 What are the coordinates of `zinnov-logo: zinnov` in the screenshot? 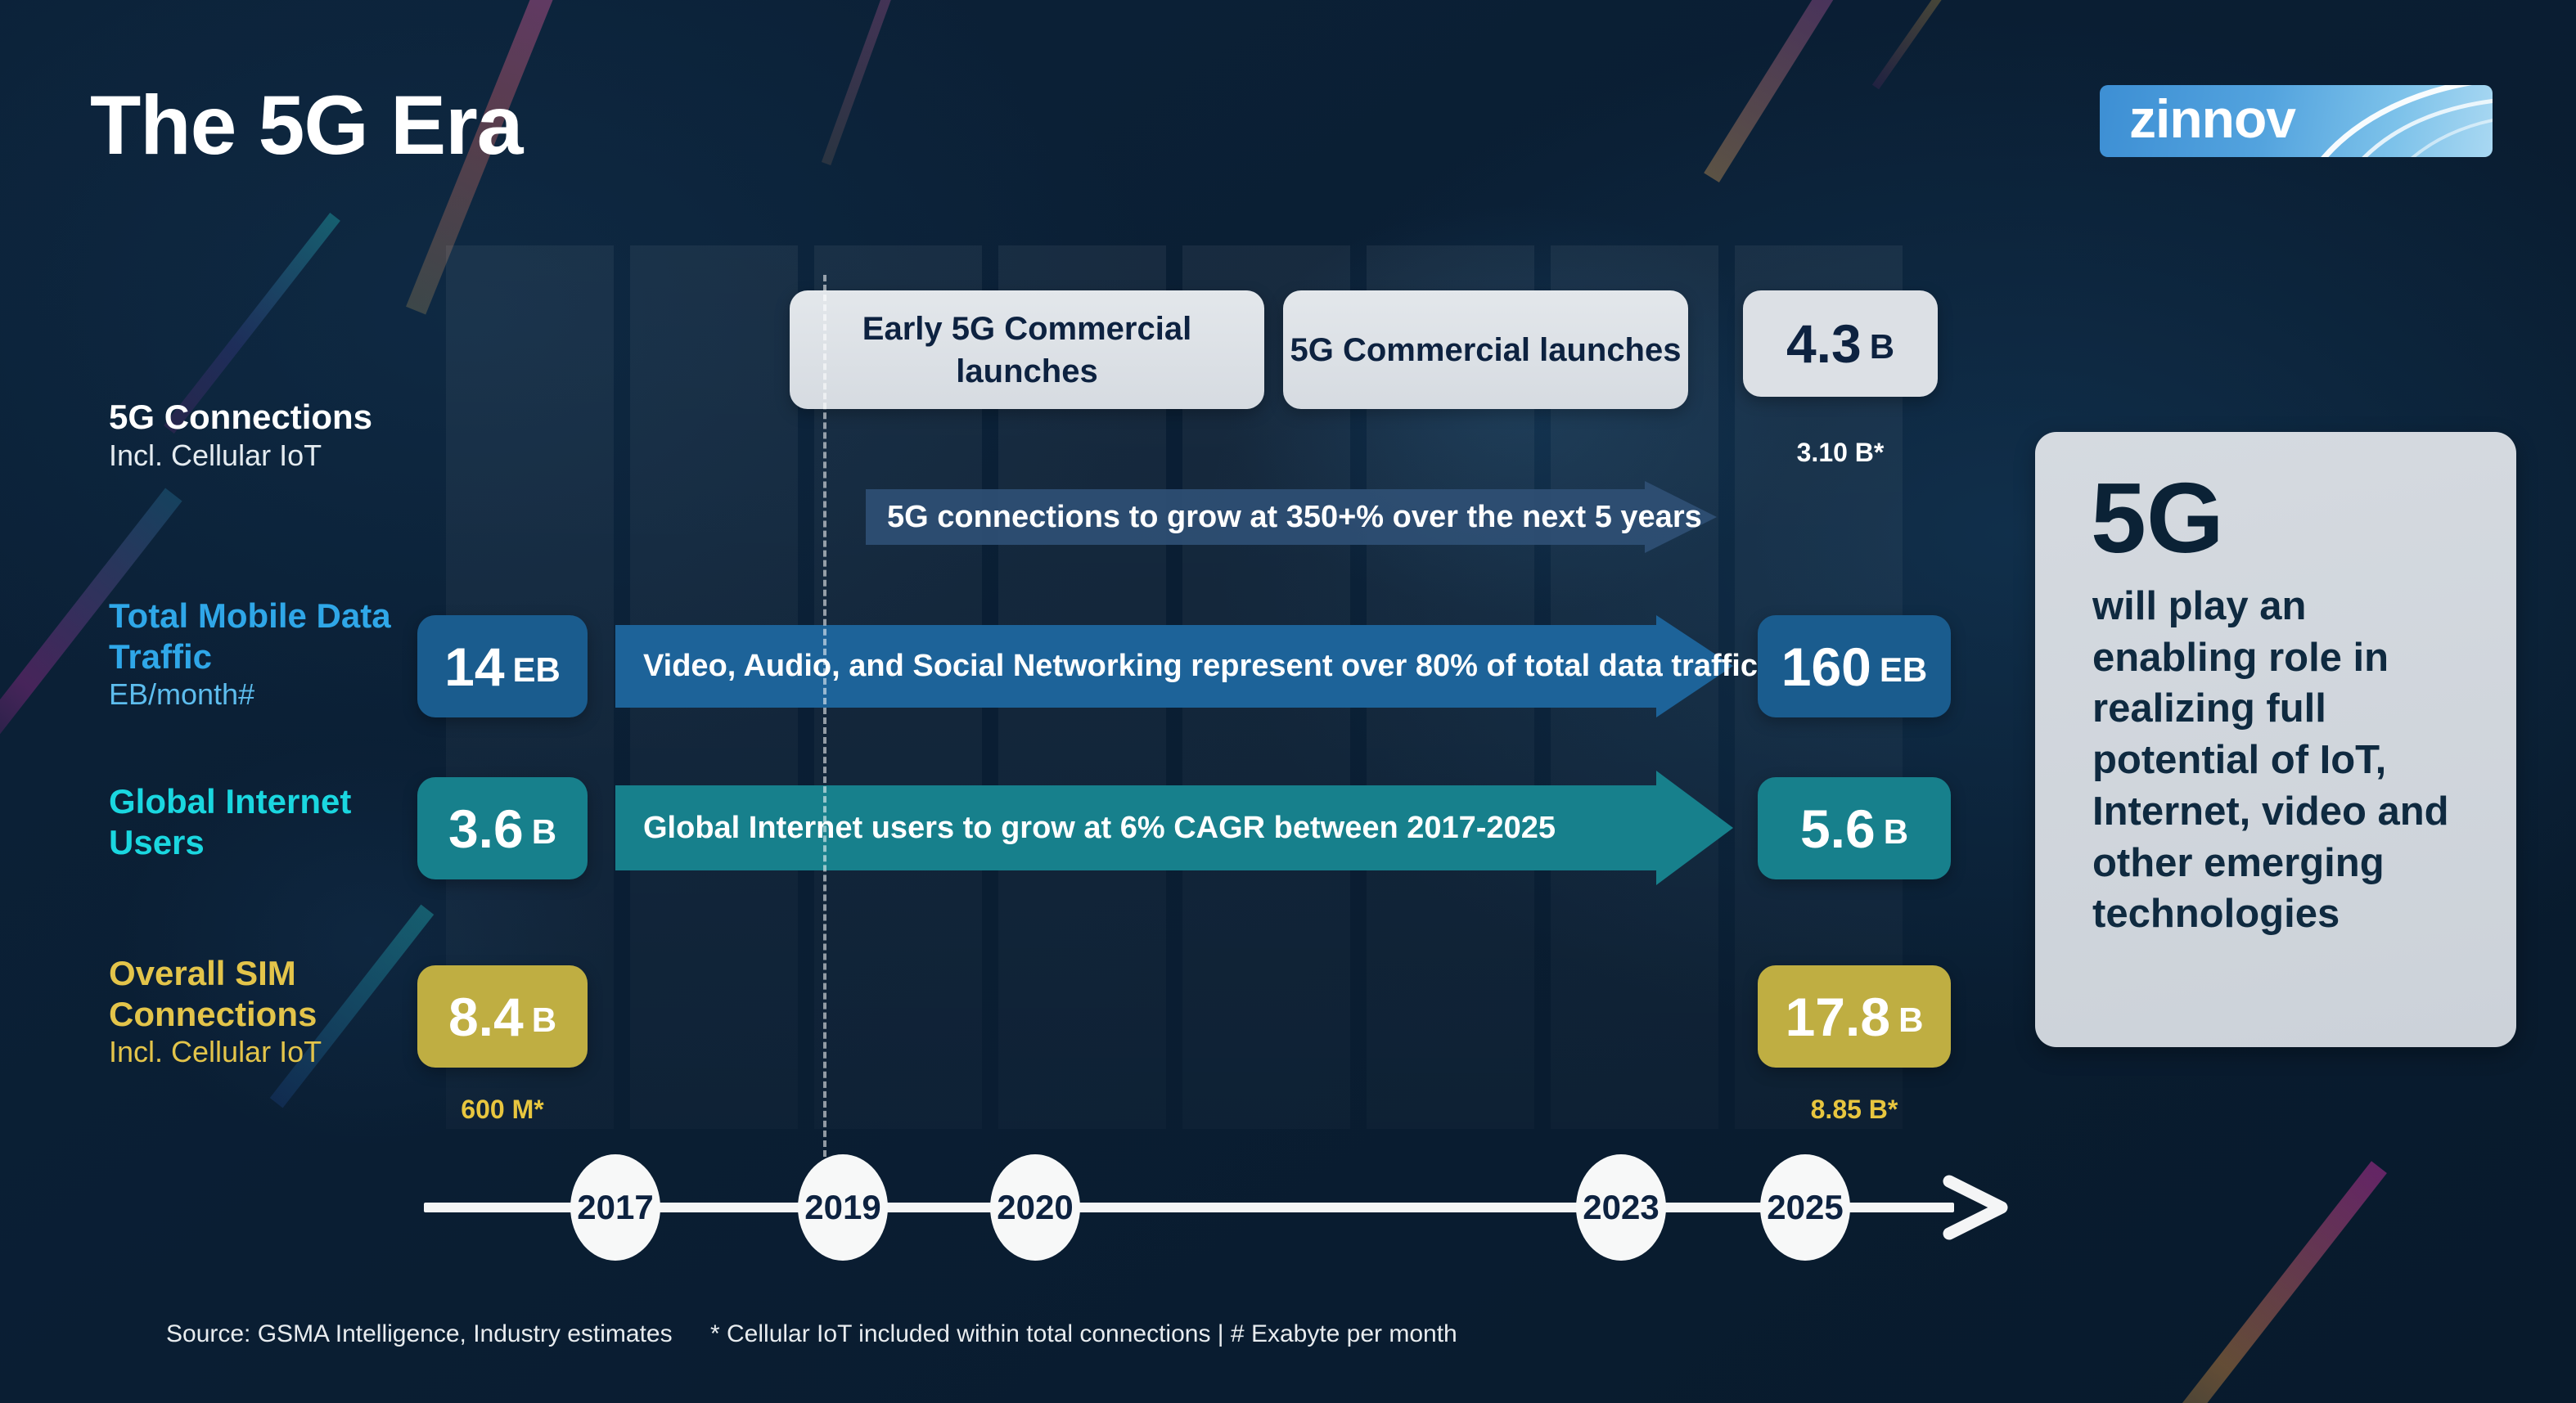 It's located at (2296, 121).